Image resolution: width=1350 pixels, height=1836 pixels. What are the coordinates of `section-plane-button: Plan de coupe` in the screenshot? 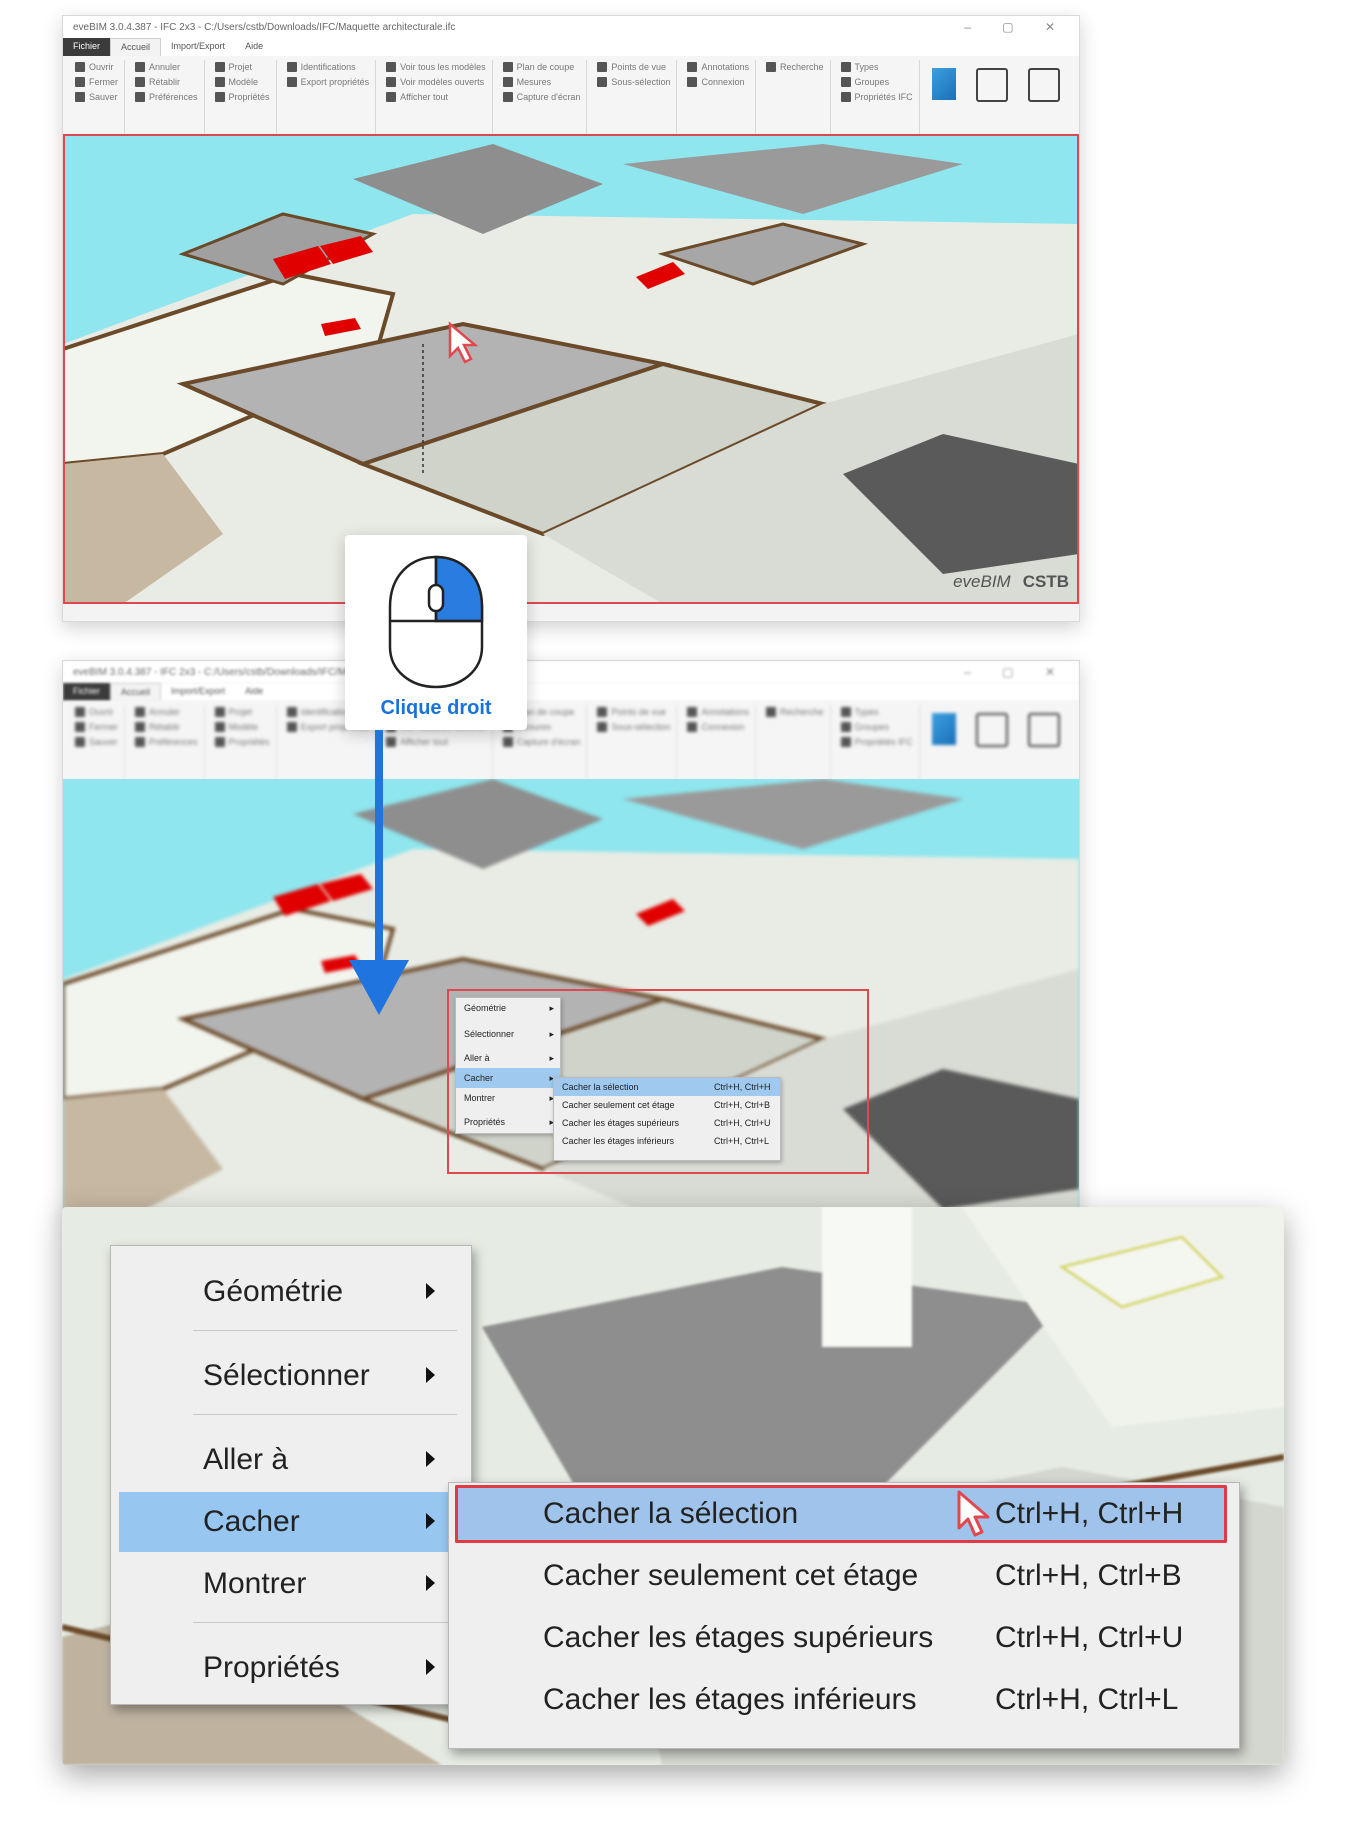 It's located at (541, 67).